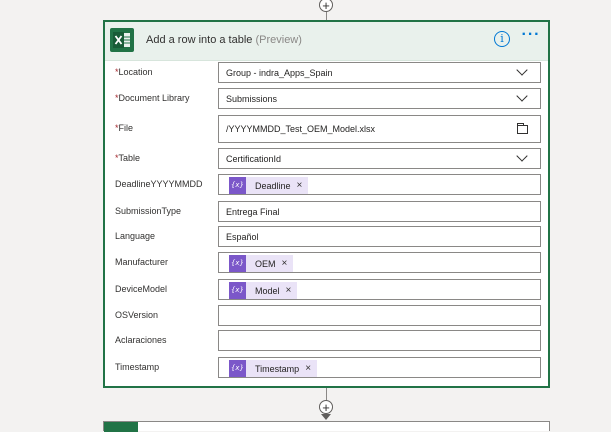  I want to click on folder-icon, so click(522, 128).